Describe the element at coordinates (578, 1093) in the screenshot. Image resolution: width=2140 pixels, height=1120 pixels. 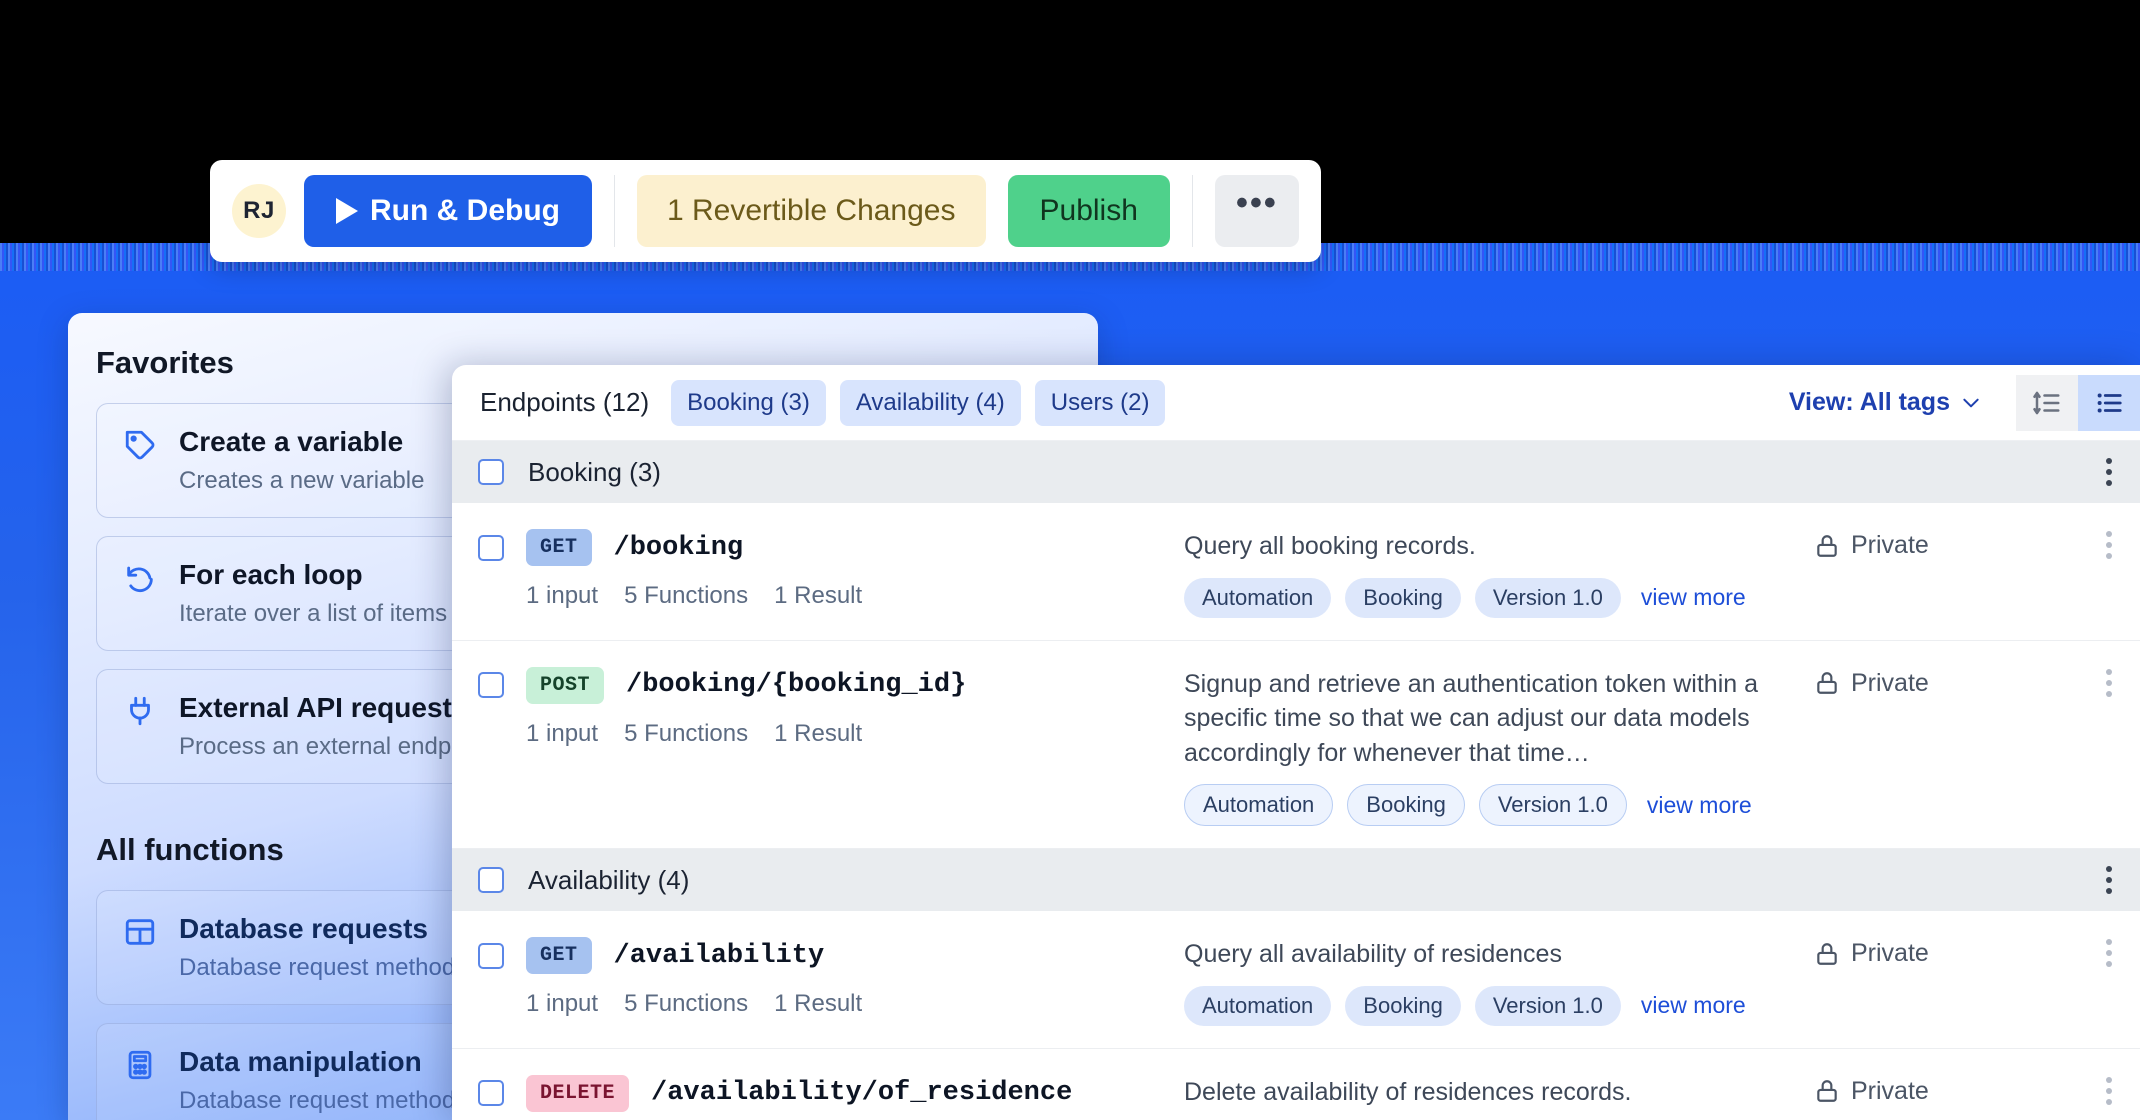
I see `method-badge: DELETE` at that location.